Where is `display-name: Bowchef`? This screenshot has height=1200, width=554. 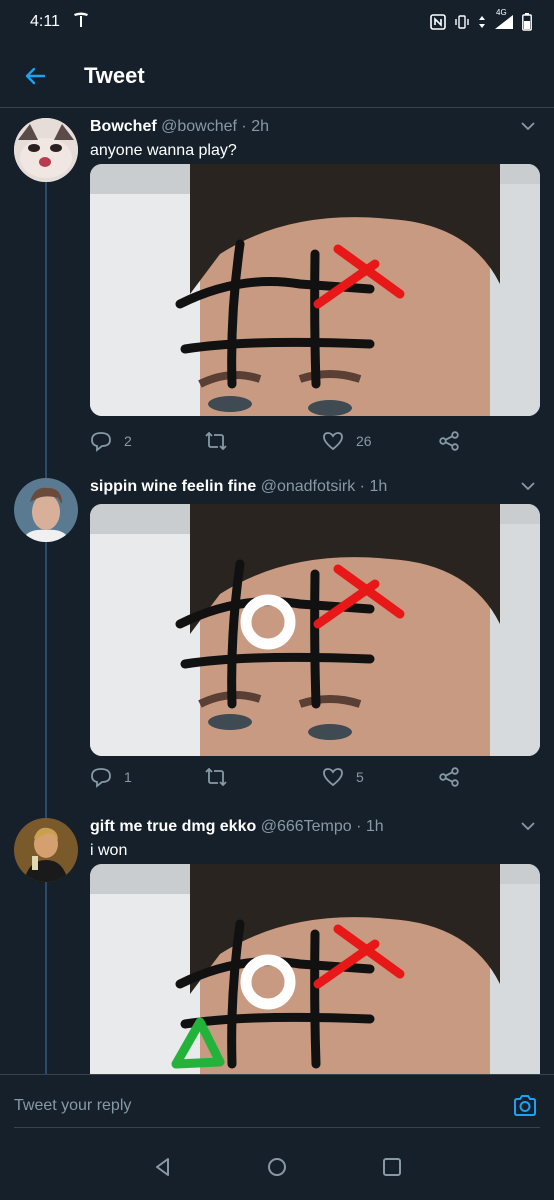 display-name: Bowchef is located at coordinates (123, 126).